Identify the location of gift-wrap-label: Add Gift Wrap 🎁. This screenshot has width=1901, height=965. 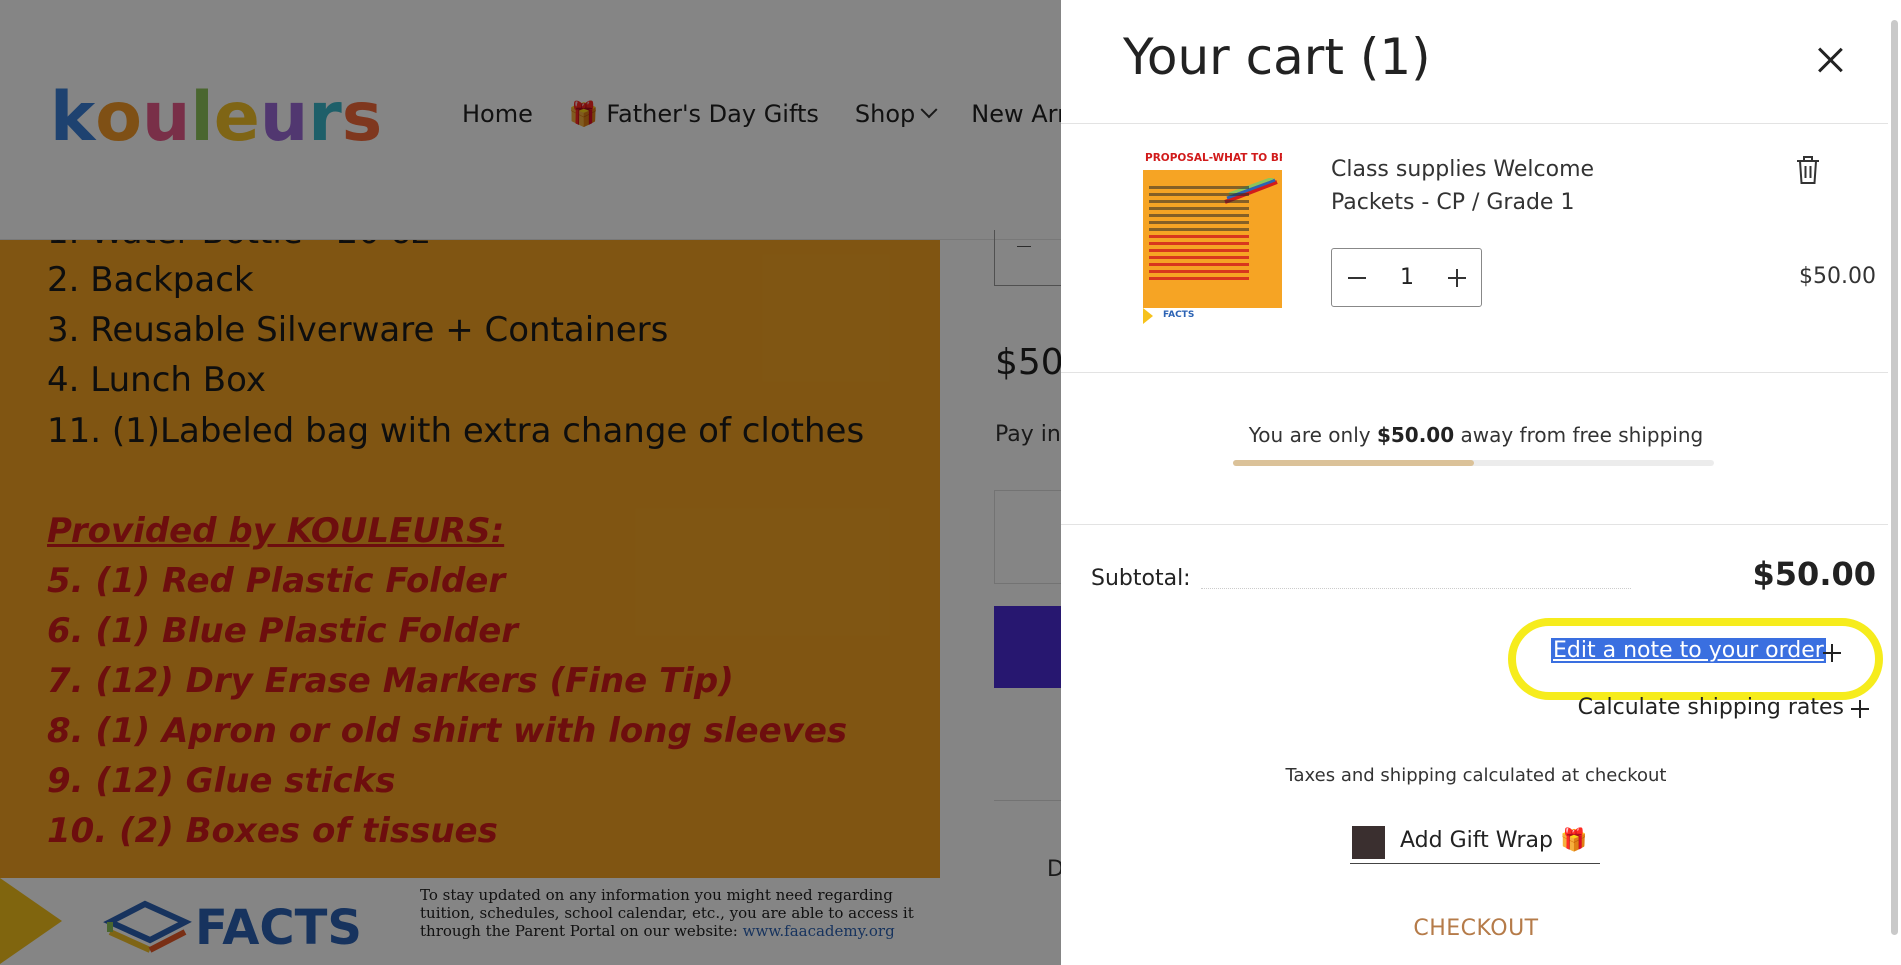
(1494, 840).